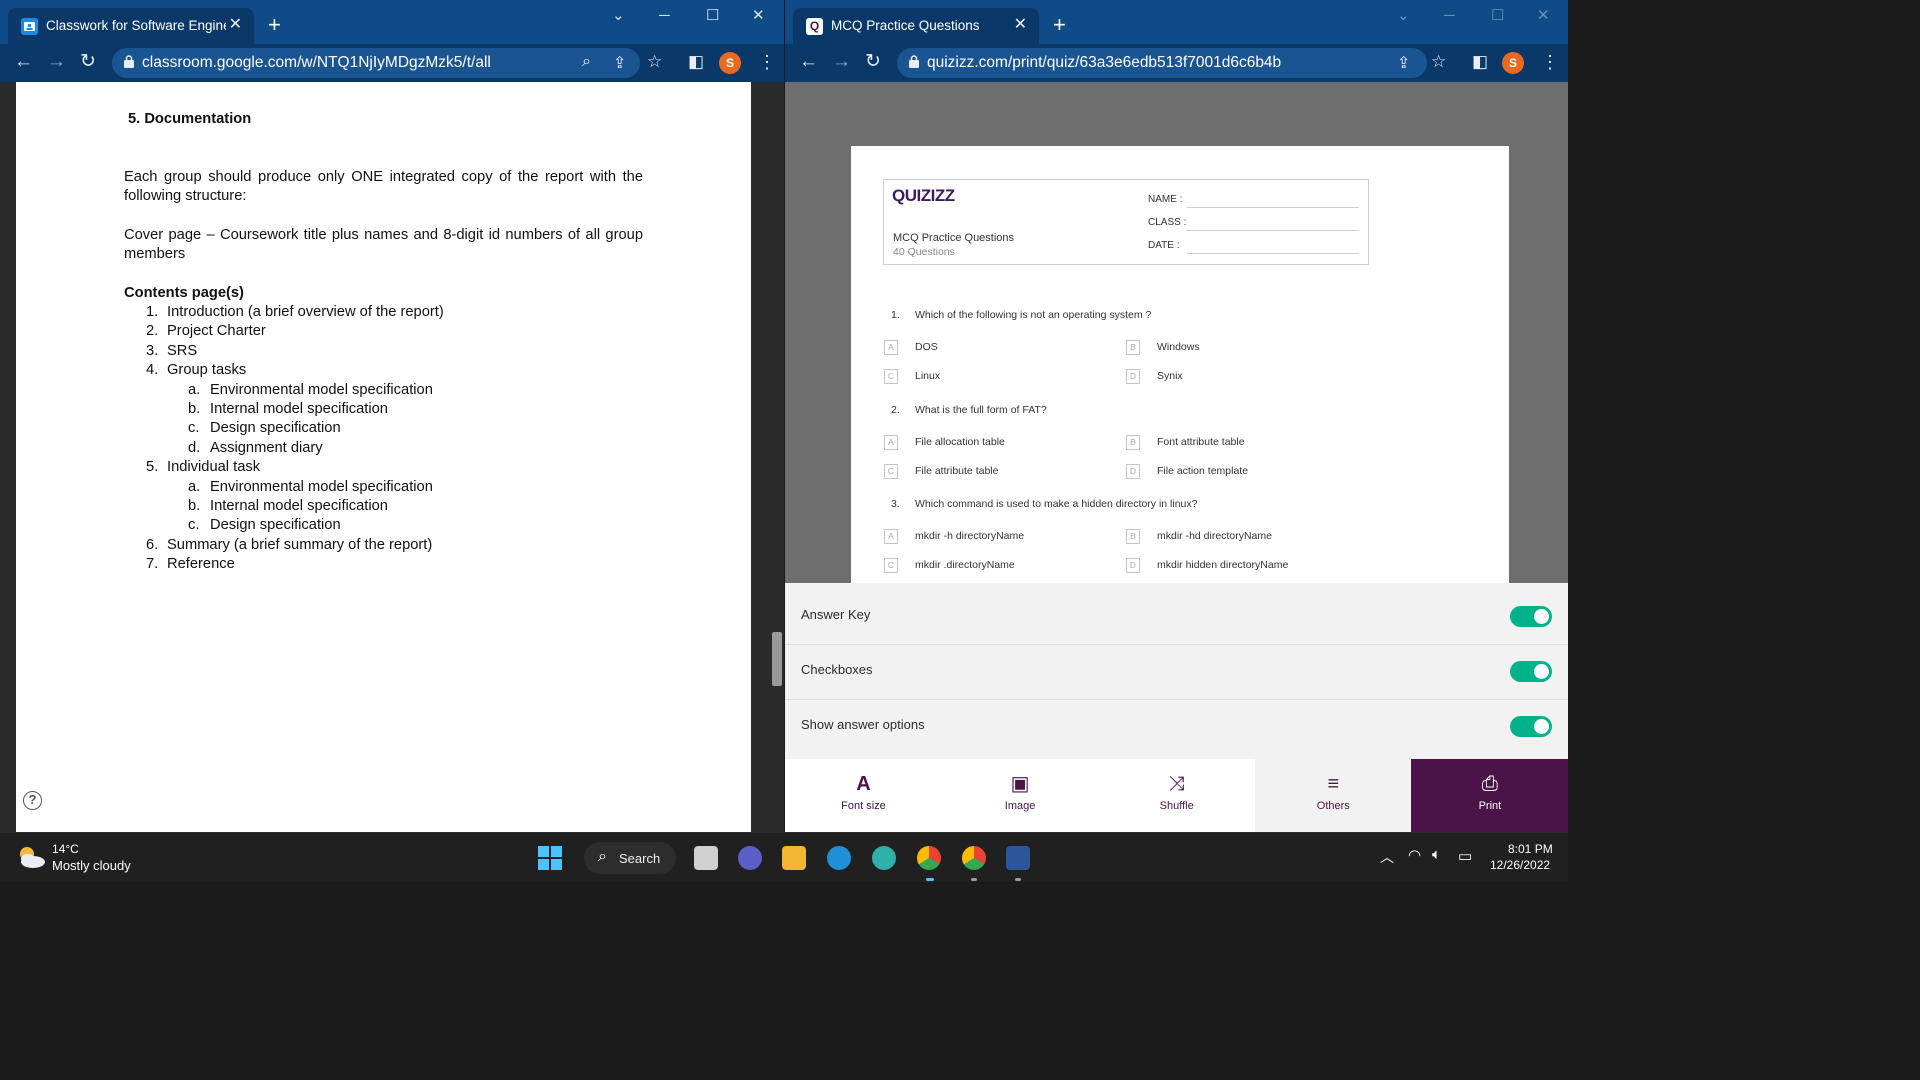  I want to click on help-icon: ?, so click(32, 800).